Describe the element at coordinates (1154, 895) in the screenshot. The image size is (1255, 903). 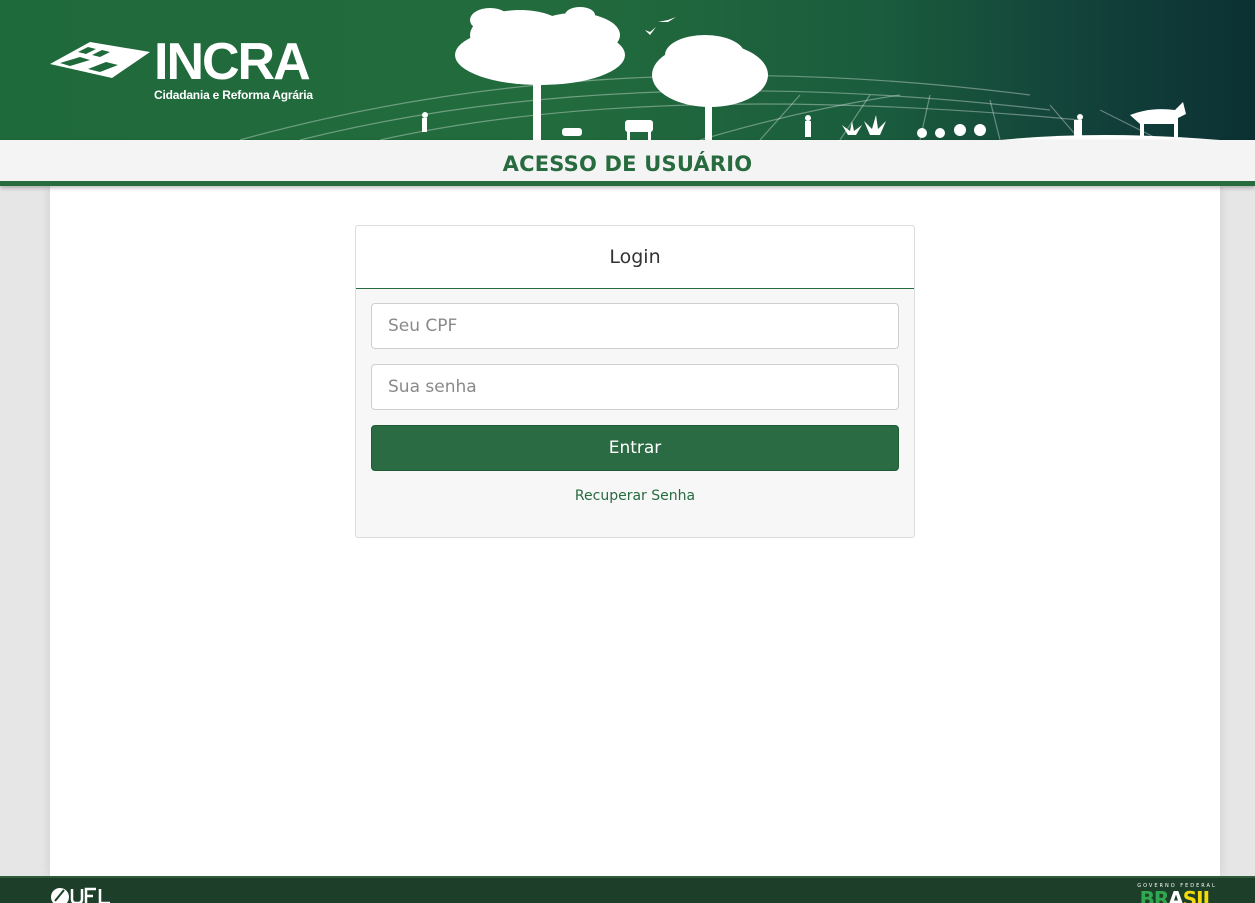
I see `brasil-part-1: BR` at that location.